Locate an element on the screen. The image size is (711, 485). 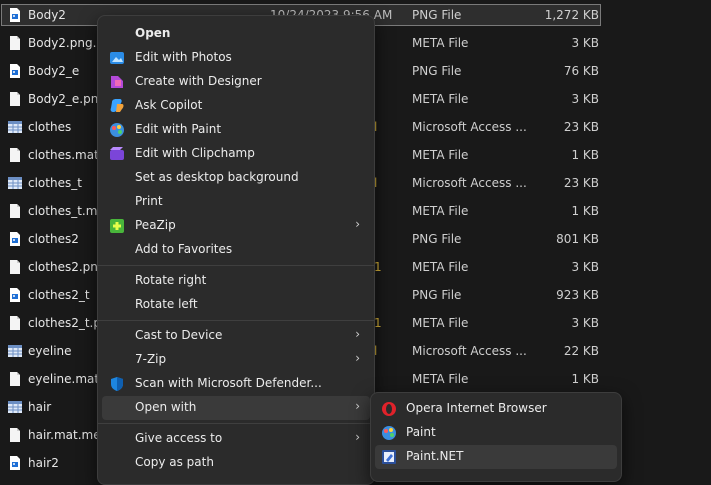
submenu-item-opera-internet-browser: Opera Internet Browser is located at coordinates (496, 409).